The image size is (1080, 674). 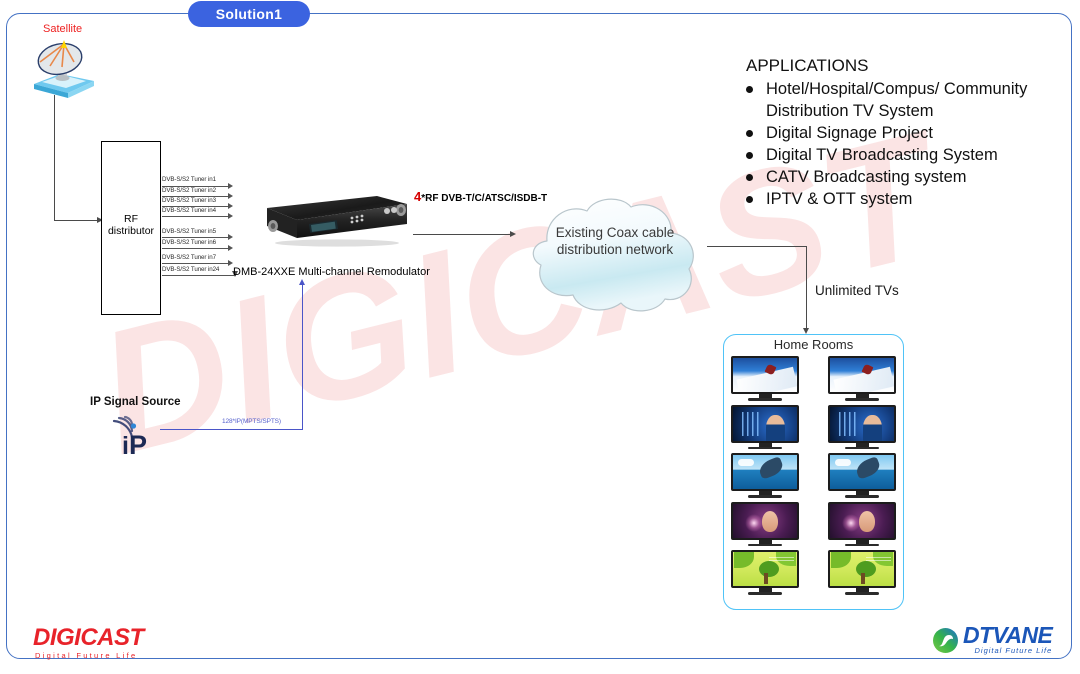 What do you see at coordinates (63, 29) in the screenshot?
I see `satellite-label: Satellite` at bounding box center [63, 29].